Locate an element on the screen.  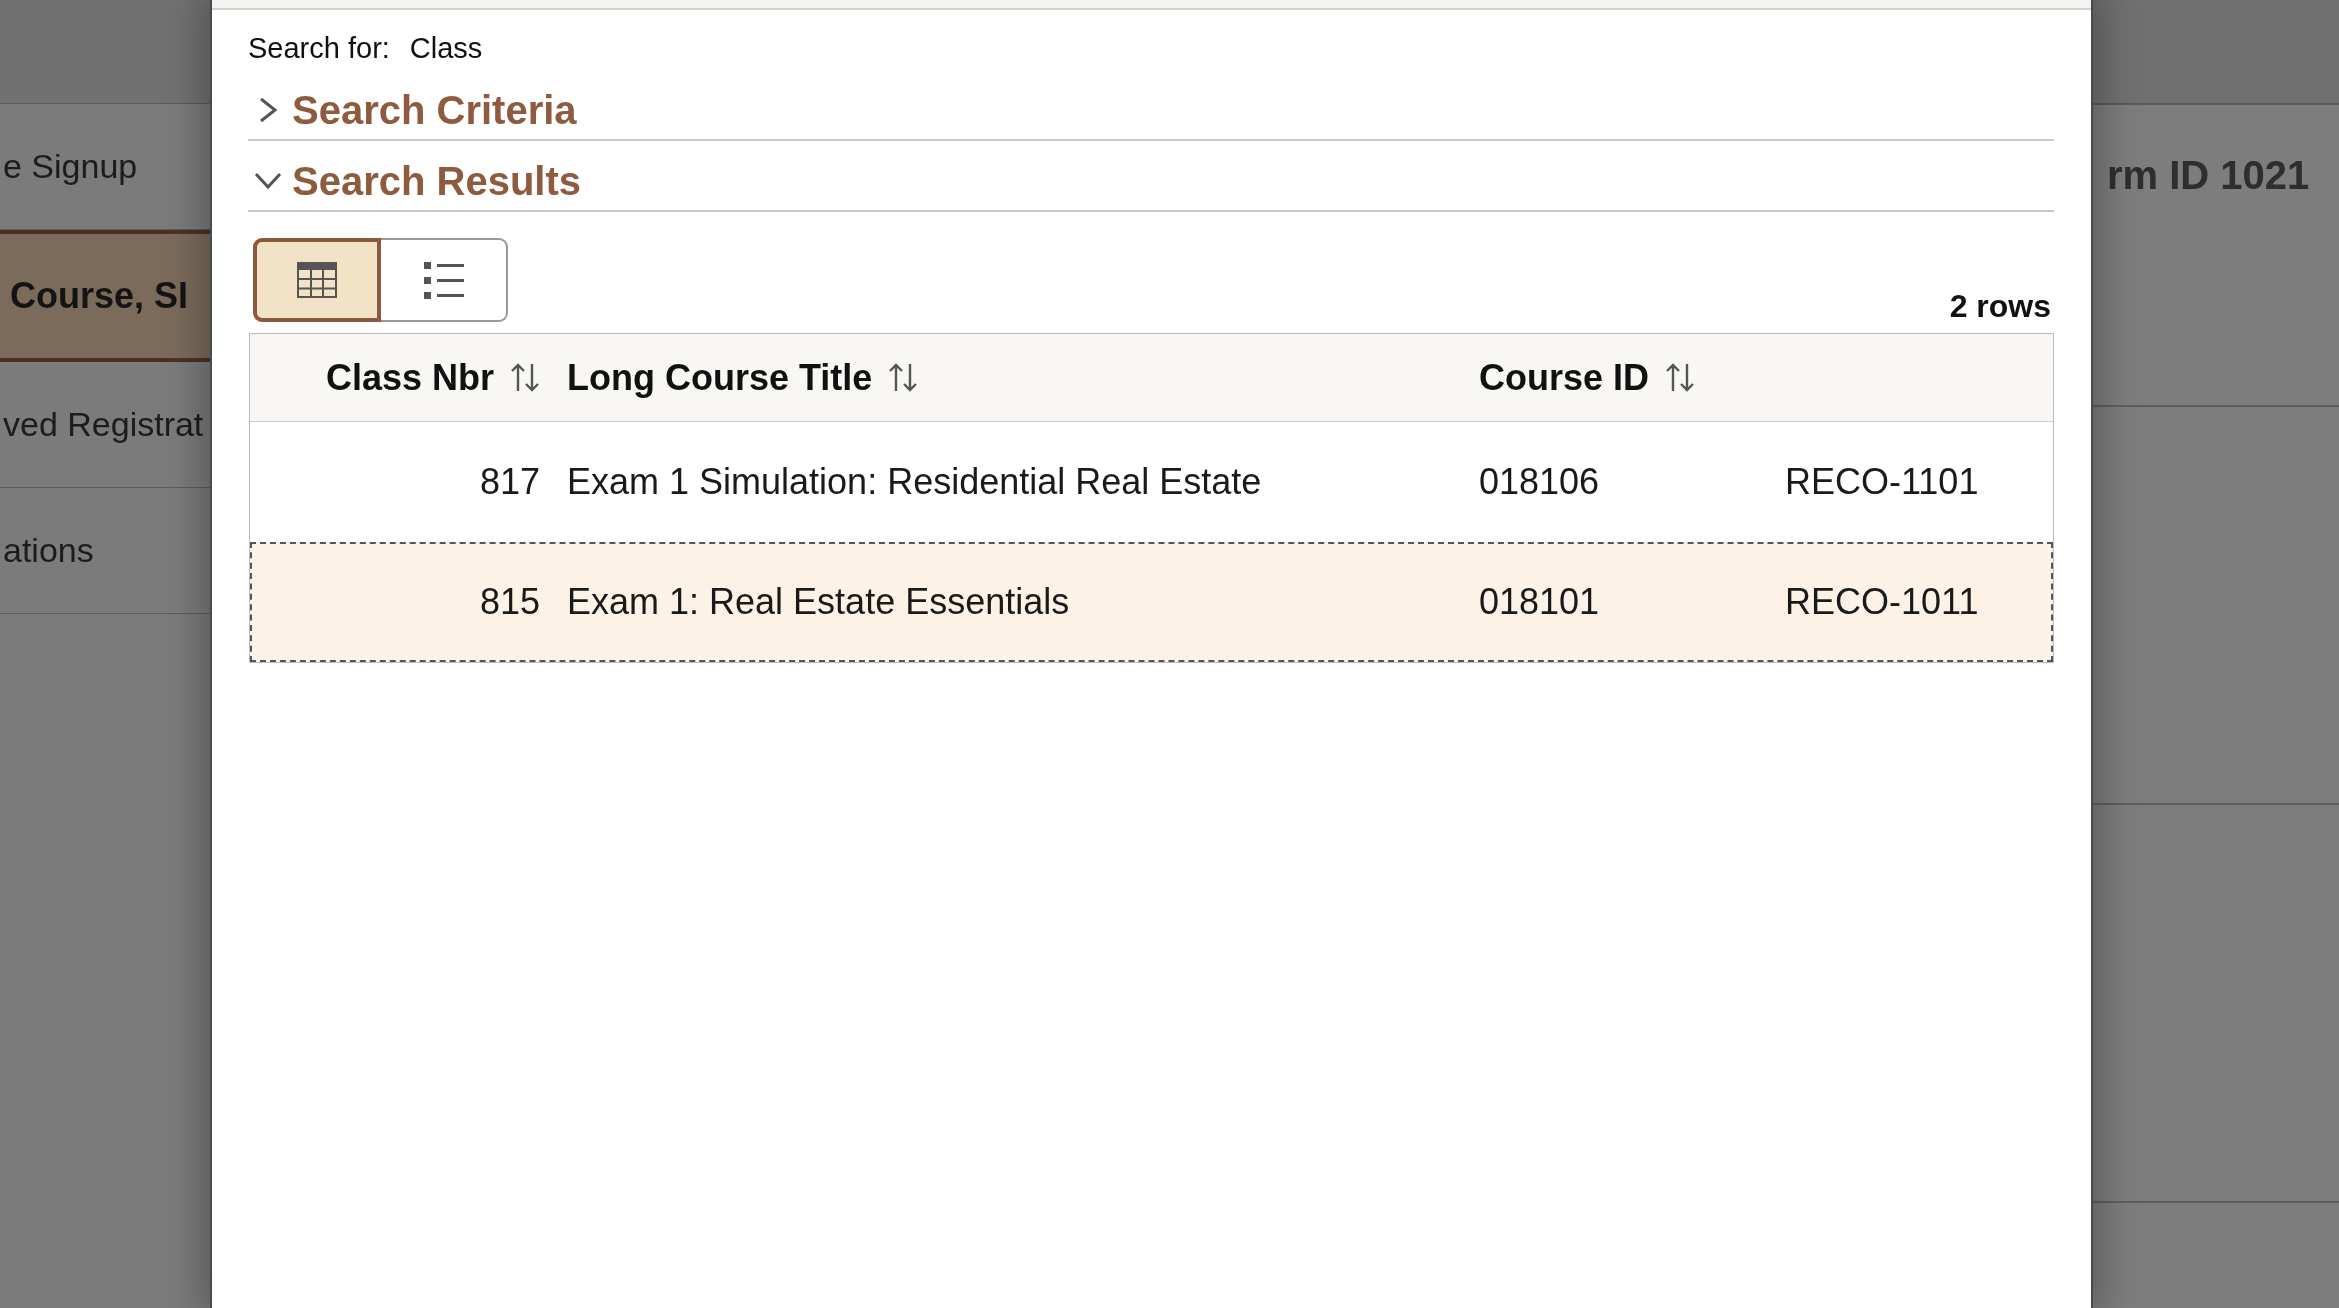
row-count: 2 rows is located at coordinates (2000, 306).